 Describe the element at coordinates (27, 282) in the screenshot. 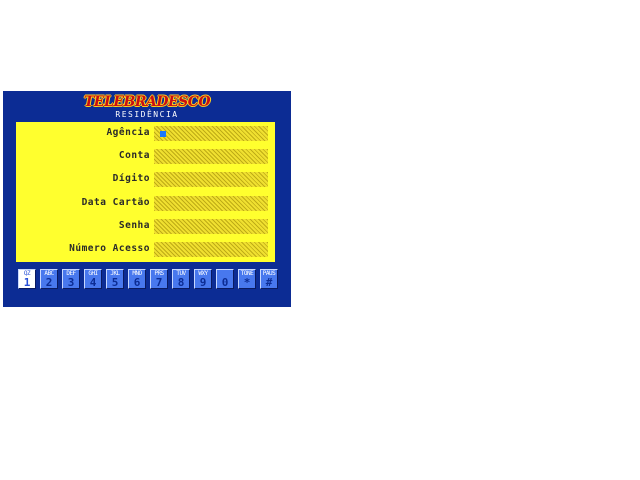

I see `key-digit: 1` at that location.